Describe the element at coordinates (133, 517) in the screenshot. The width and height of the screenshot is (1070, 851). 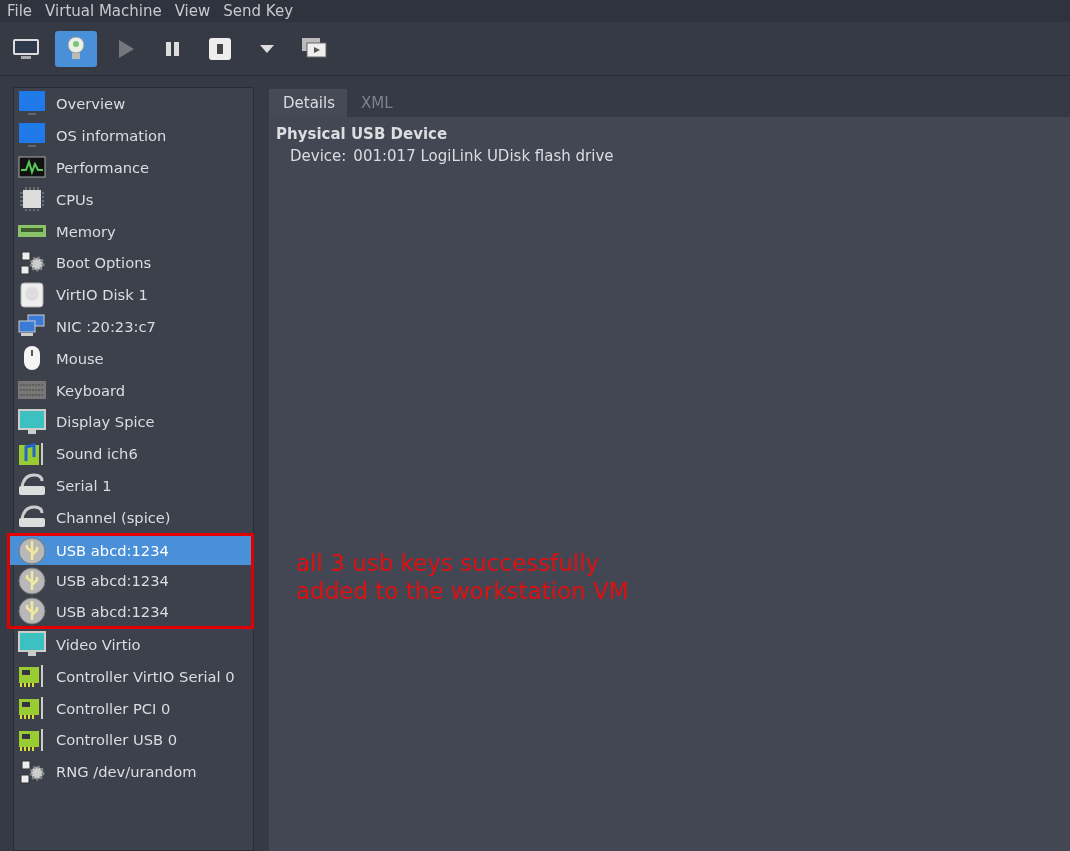
I see `device-list-item: Channel (spice)` at that location.